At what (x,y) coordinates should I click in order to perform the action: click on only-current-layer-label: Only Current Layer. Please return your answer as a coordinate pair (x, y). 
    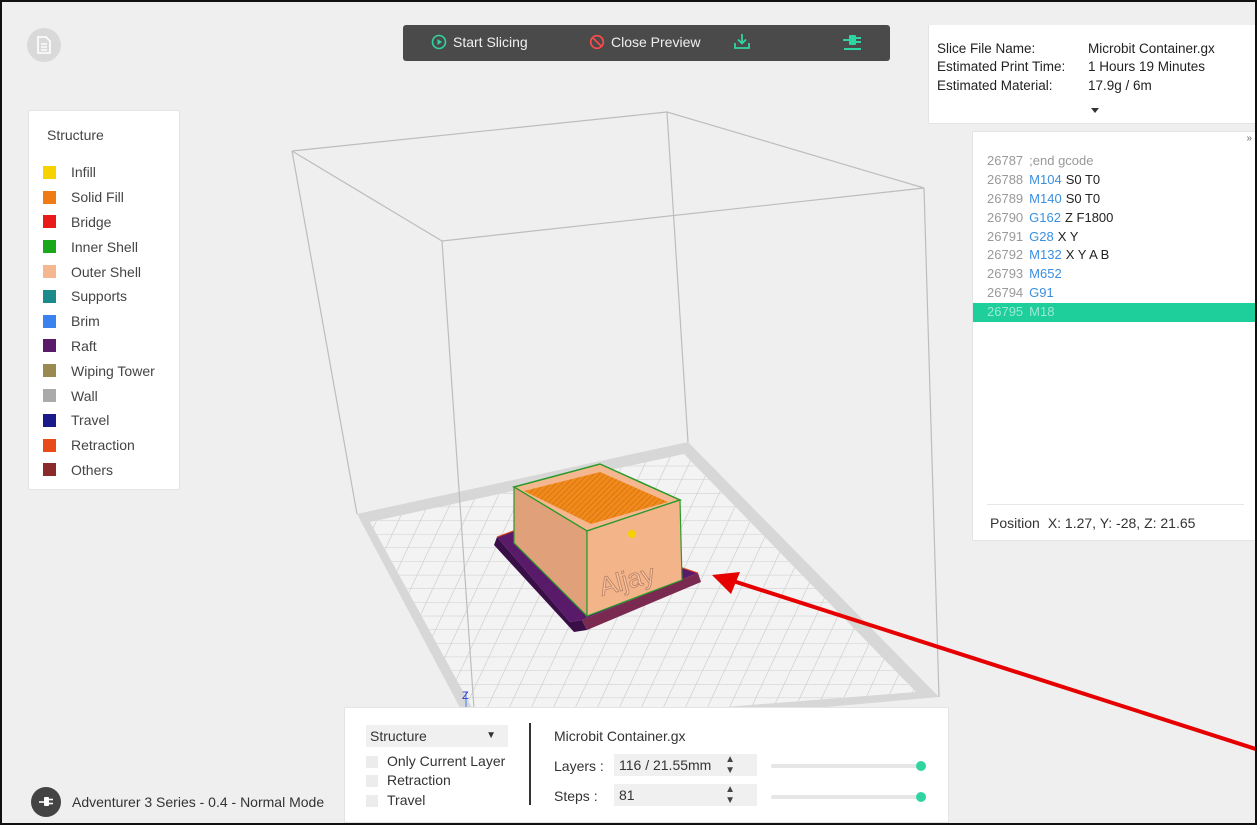
    Looking at the image, I should click on (446, 761).